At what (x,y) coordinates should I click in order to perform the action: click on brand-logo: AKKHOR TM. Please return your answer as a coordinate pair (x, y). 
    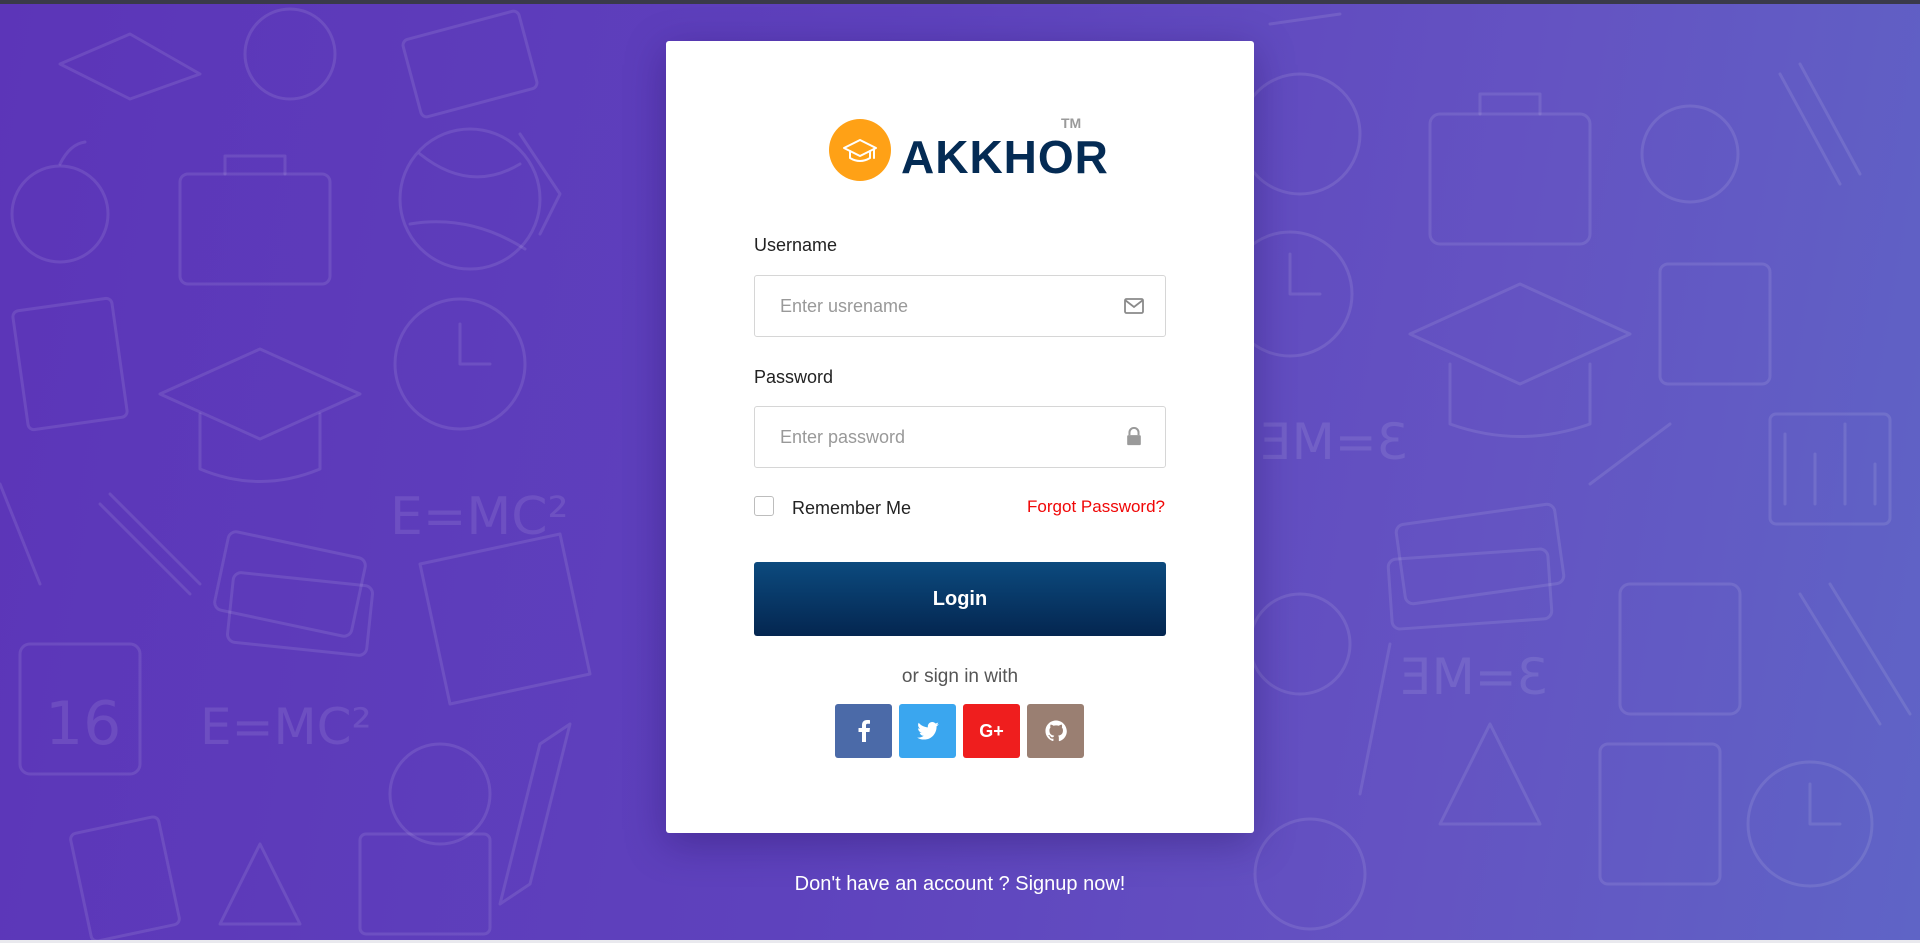
    Looking at the image, I should click on (968, 149).